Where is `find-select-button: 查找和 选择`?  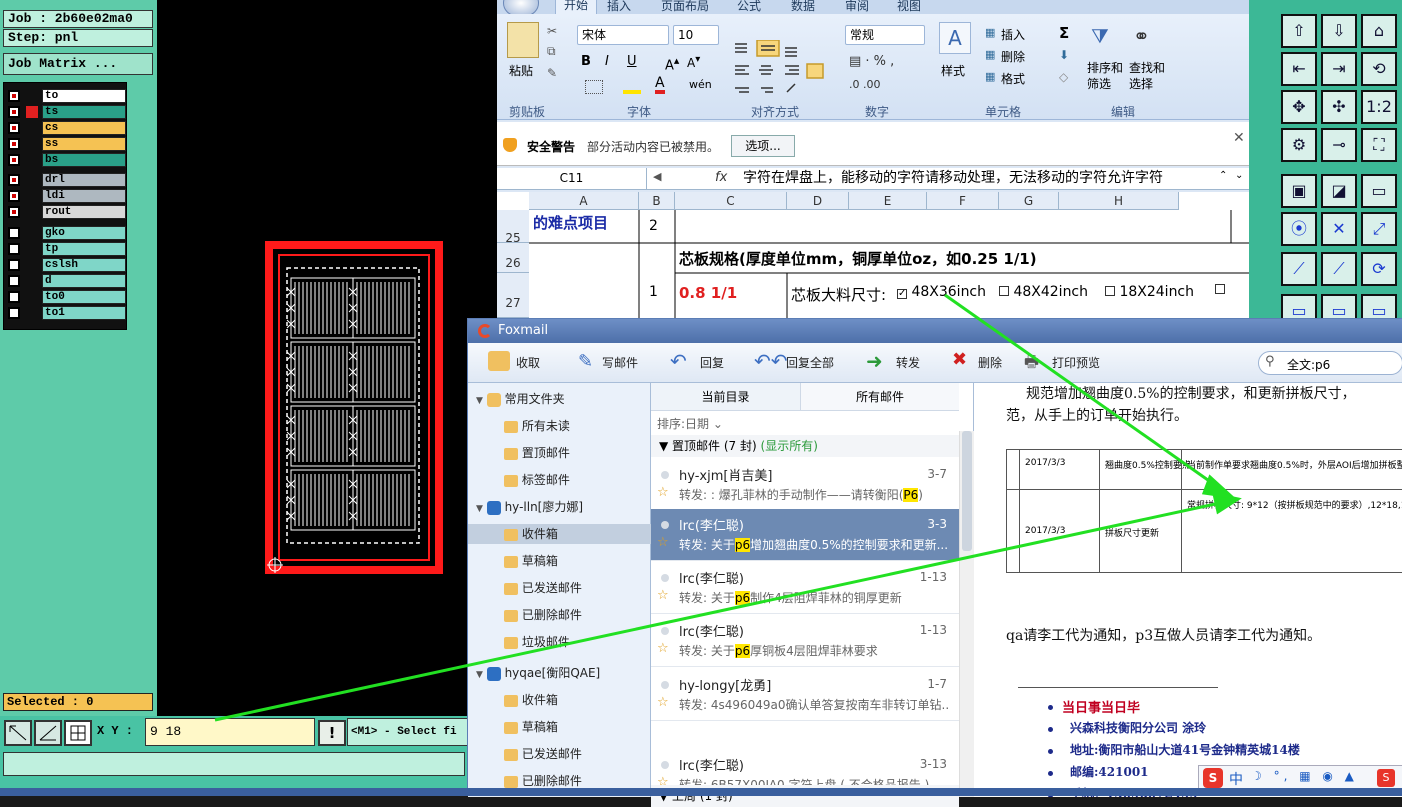 find-select-button: 查找和 选择 is located at coordinates (1147, 76).